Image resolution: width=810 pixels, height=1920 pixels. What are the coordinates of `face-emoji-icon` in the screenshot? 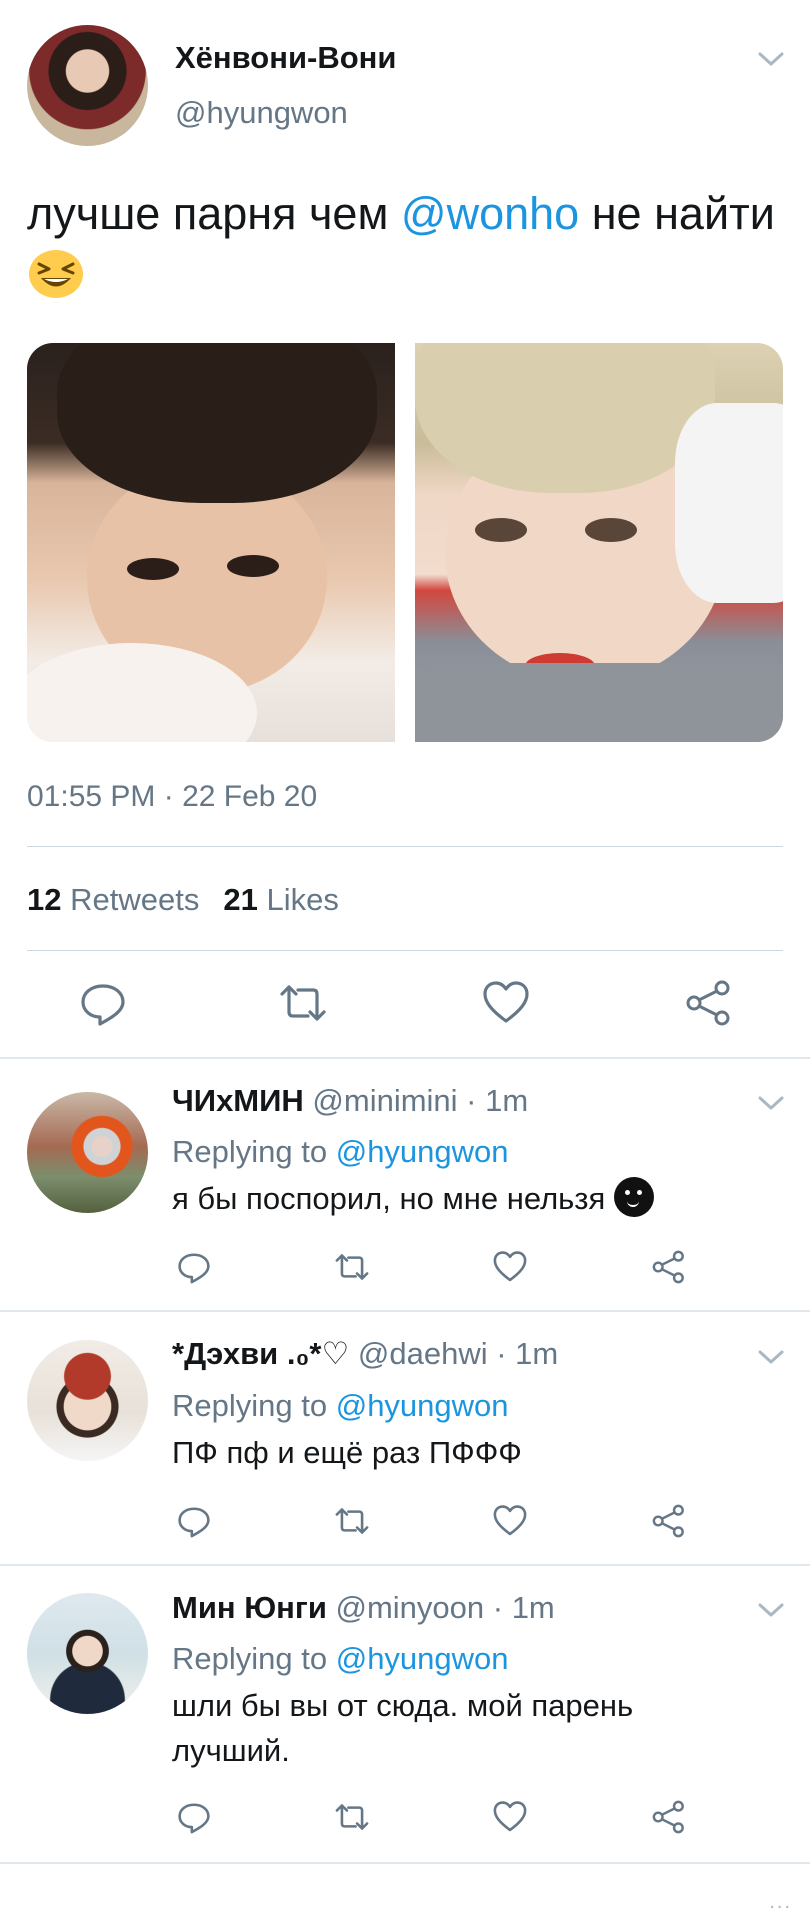 It's located at (633, 1197).